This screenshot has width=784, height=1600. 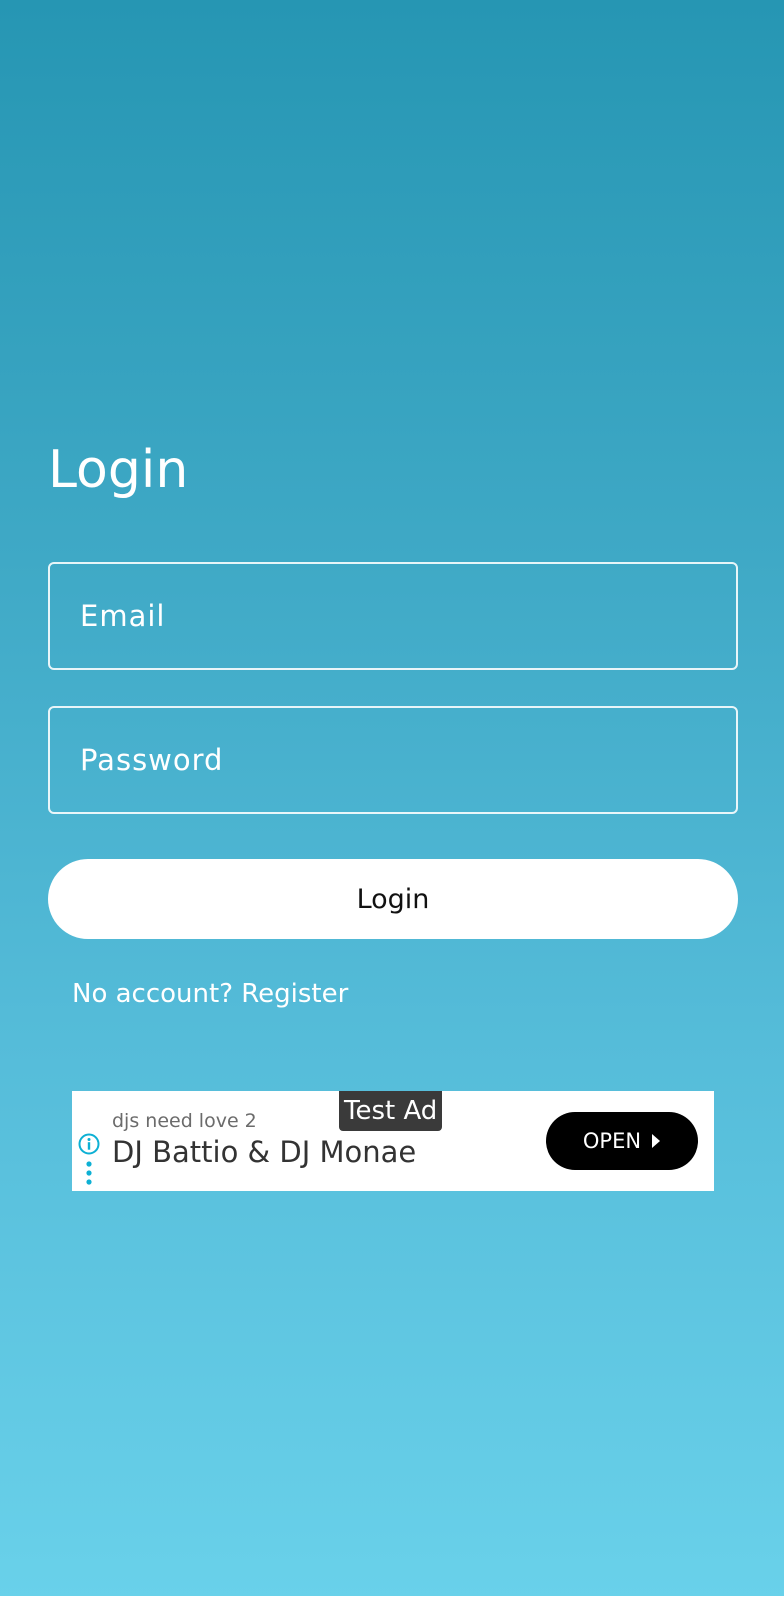 I want to click on password-field, so click(x=393, y=760).